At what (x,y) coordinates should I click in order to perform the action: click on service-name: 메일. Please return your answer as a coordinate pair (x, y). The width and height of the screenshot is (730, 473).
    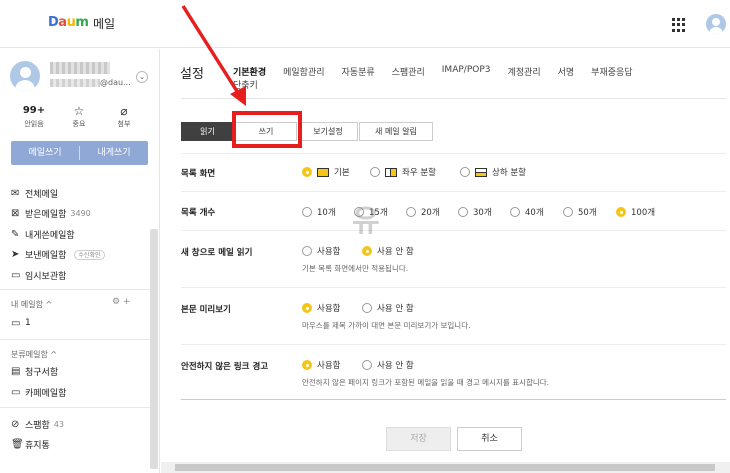
    Looking at the image, I should click on (104, 23).